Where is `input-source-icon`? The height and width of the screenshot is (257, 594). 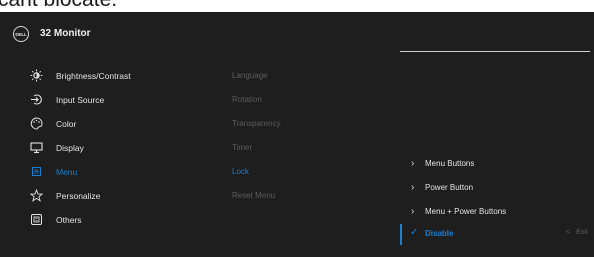 input-source-icon is located at coordinates (36, 99).